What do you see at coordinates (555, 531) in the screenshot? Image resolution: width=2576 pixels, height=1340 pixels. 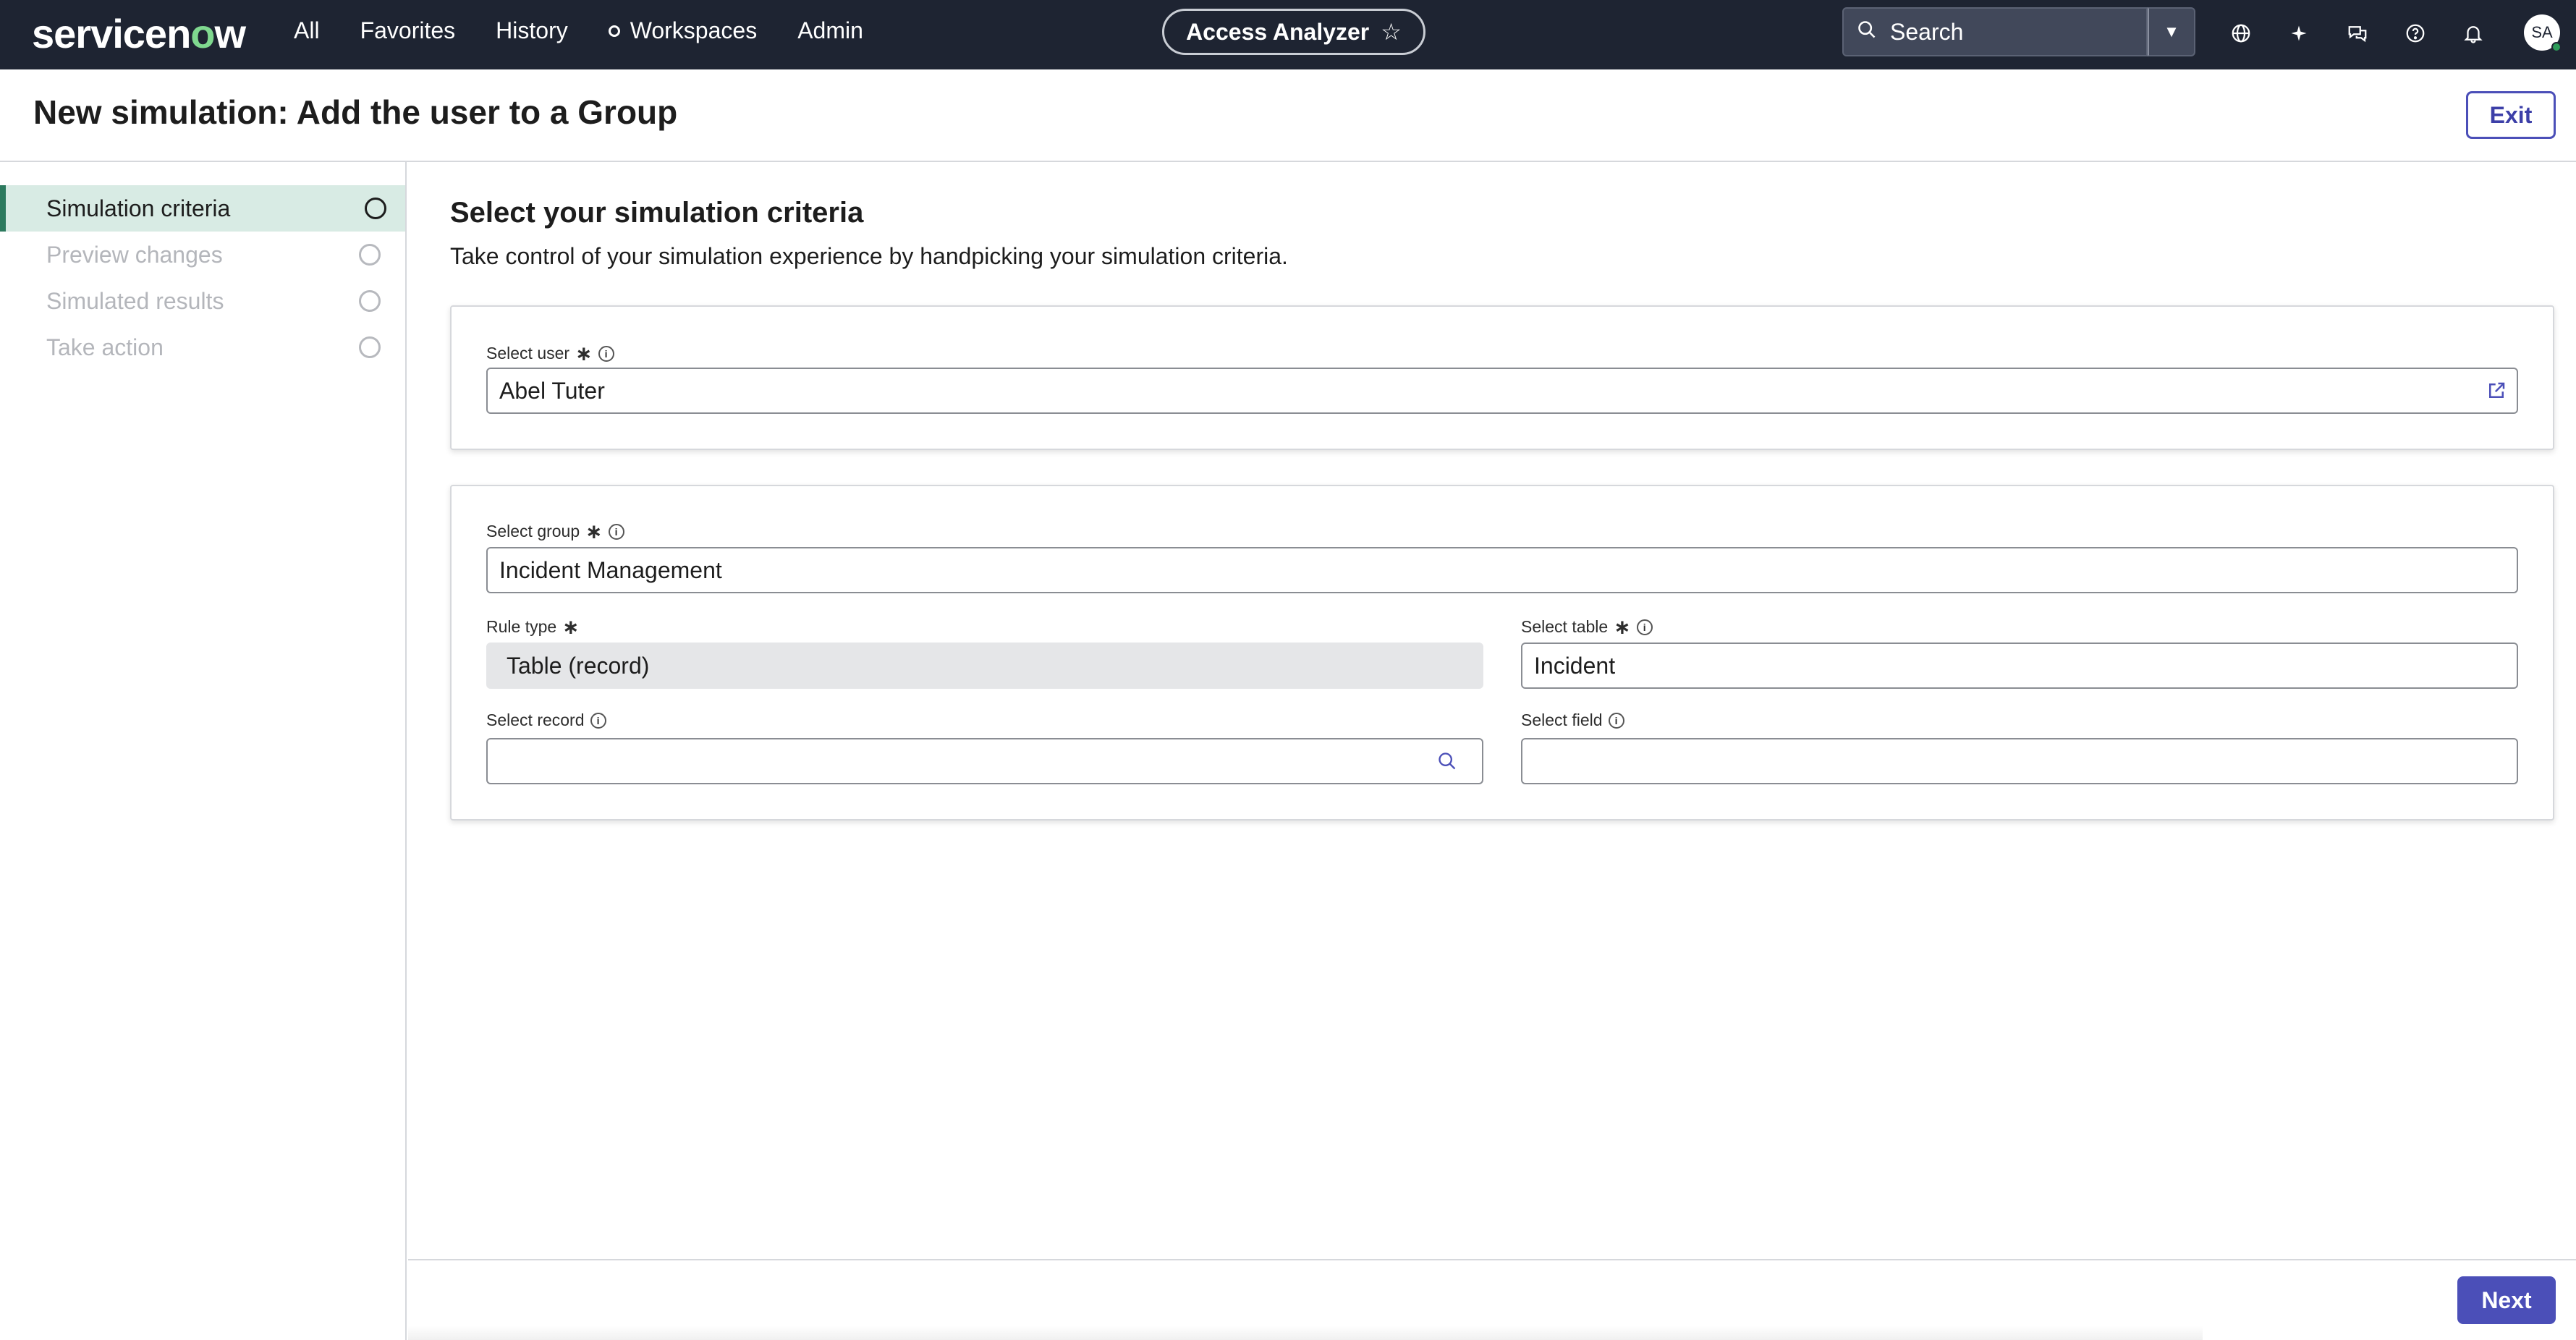 I see `select-group-label: Select group ∗ i` at bounding box center [555, 531].